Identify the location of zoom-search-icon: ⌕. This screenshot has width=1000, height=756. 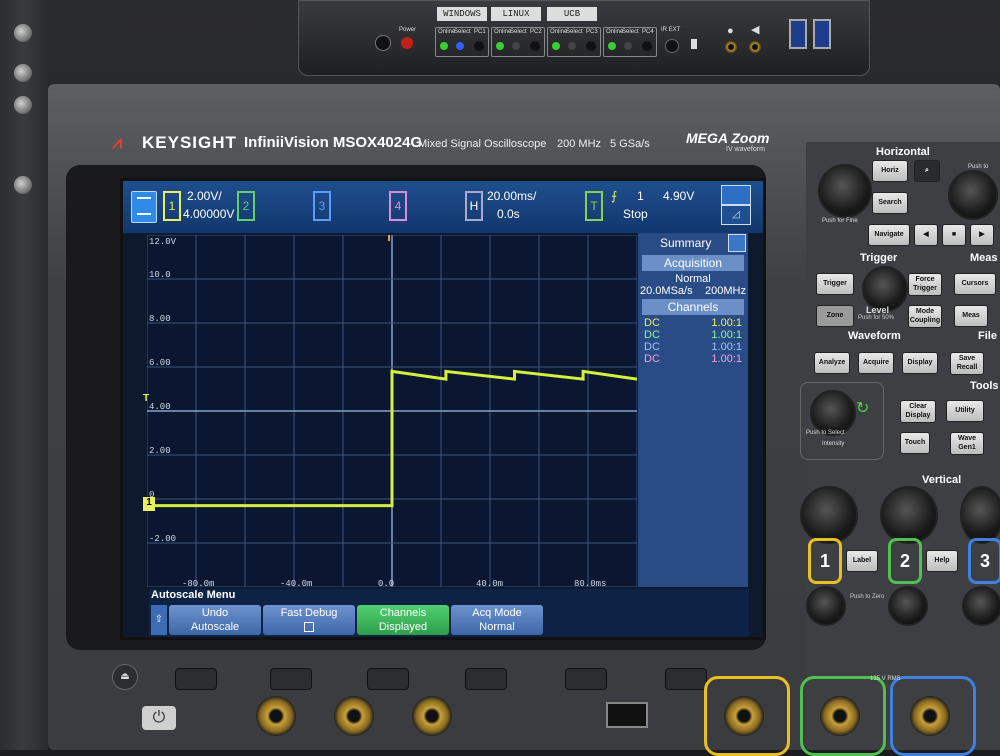
(927, 171).